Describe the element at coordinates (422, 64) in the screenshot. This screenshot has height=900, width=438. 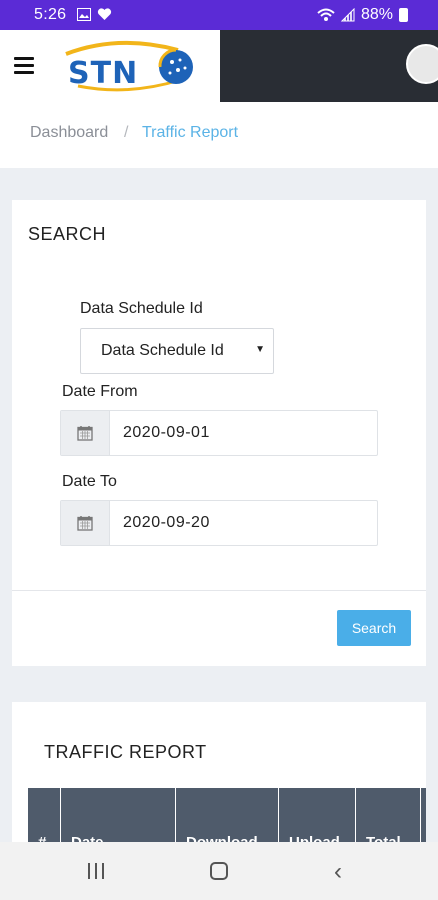
I see `avatar` at that location.